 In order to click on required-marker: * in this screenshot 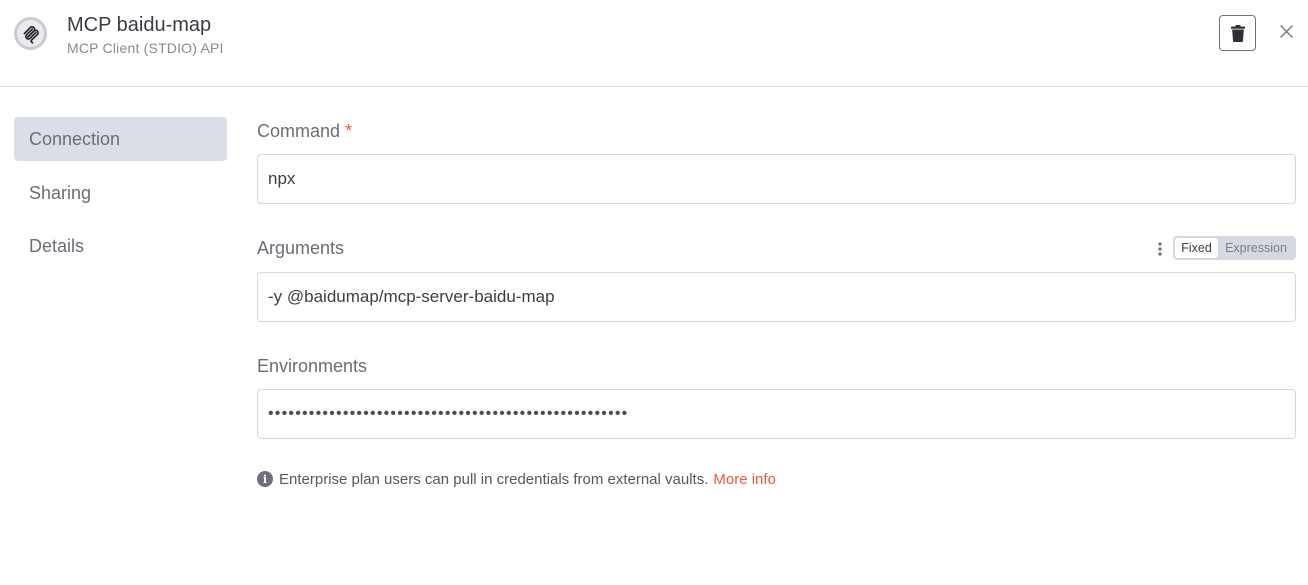, I will do `click(349, 131)`.